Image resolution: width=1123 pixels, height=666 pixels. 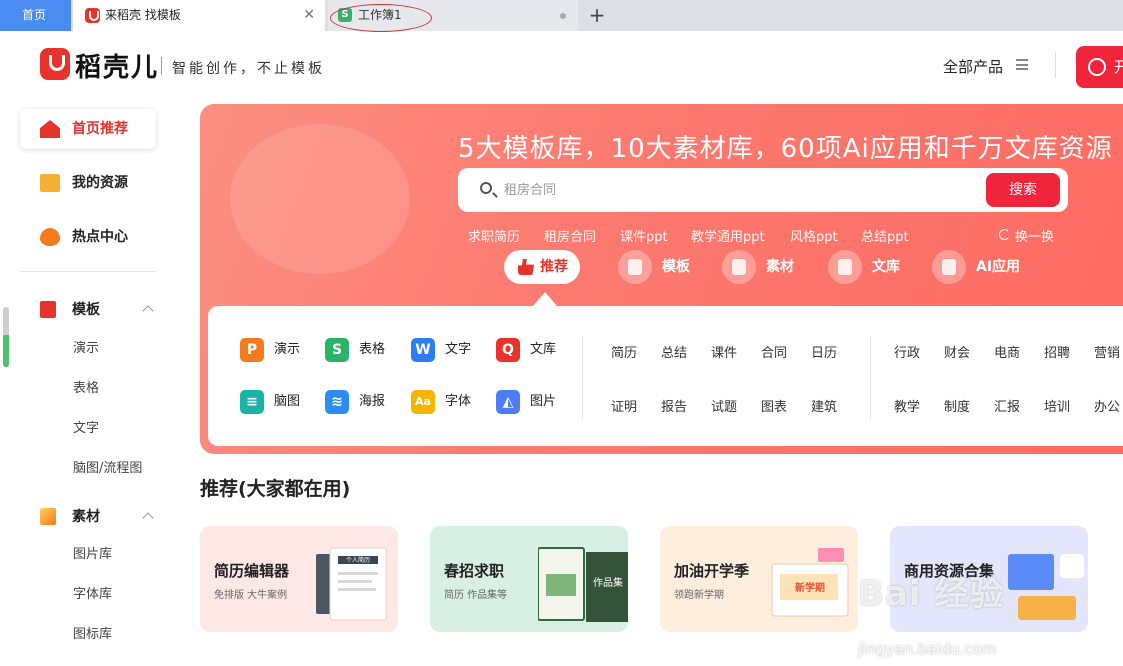 What do you see at coordinates (143, 15) in the screenshot?
I see `tab-docer-title: 来稻壳 找模板` at bounding box center [143, 15].